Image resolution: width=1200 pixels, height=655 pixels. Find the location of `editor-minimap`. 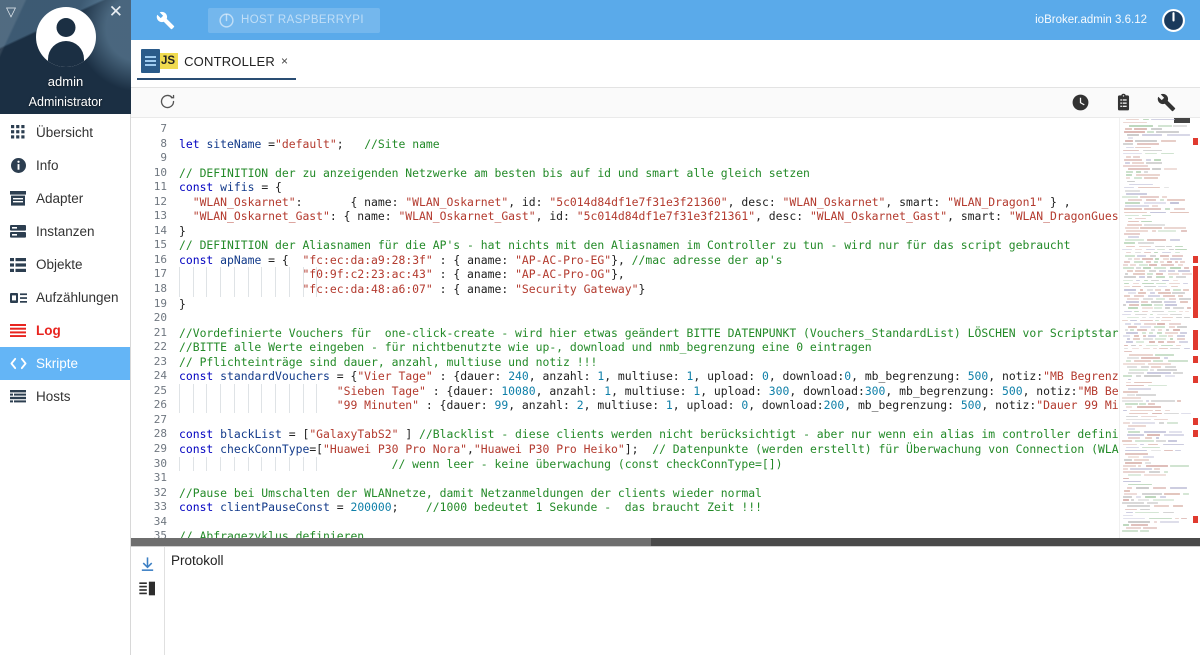

editor-minimap is located at coordinates (1159, 328).